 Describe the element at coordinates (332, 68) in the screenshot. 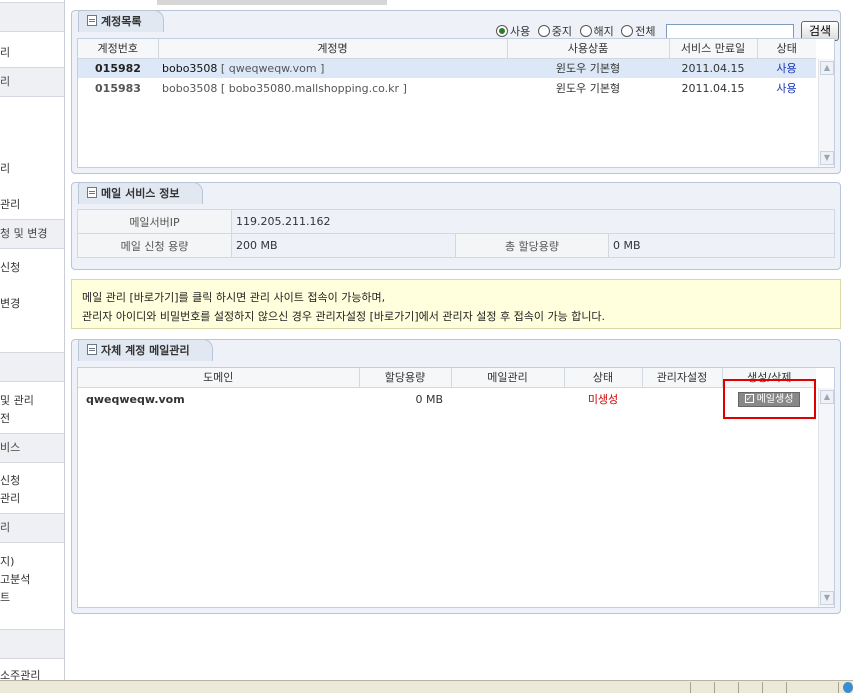

I see `account-name: bobo3508 [ qweqweqw.vom ]` at that location.